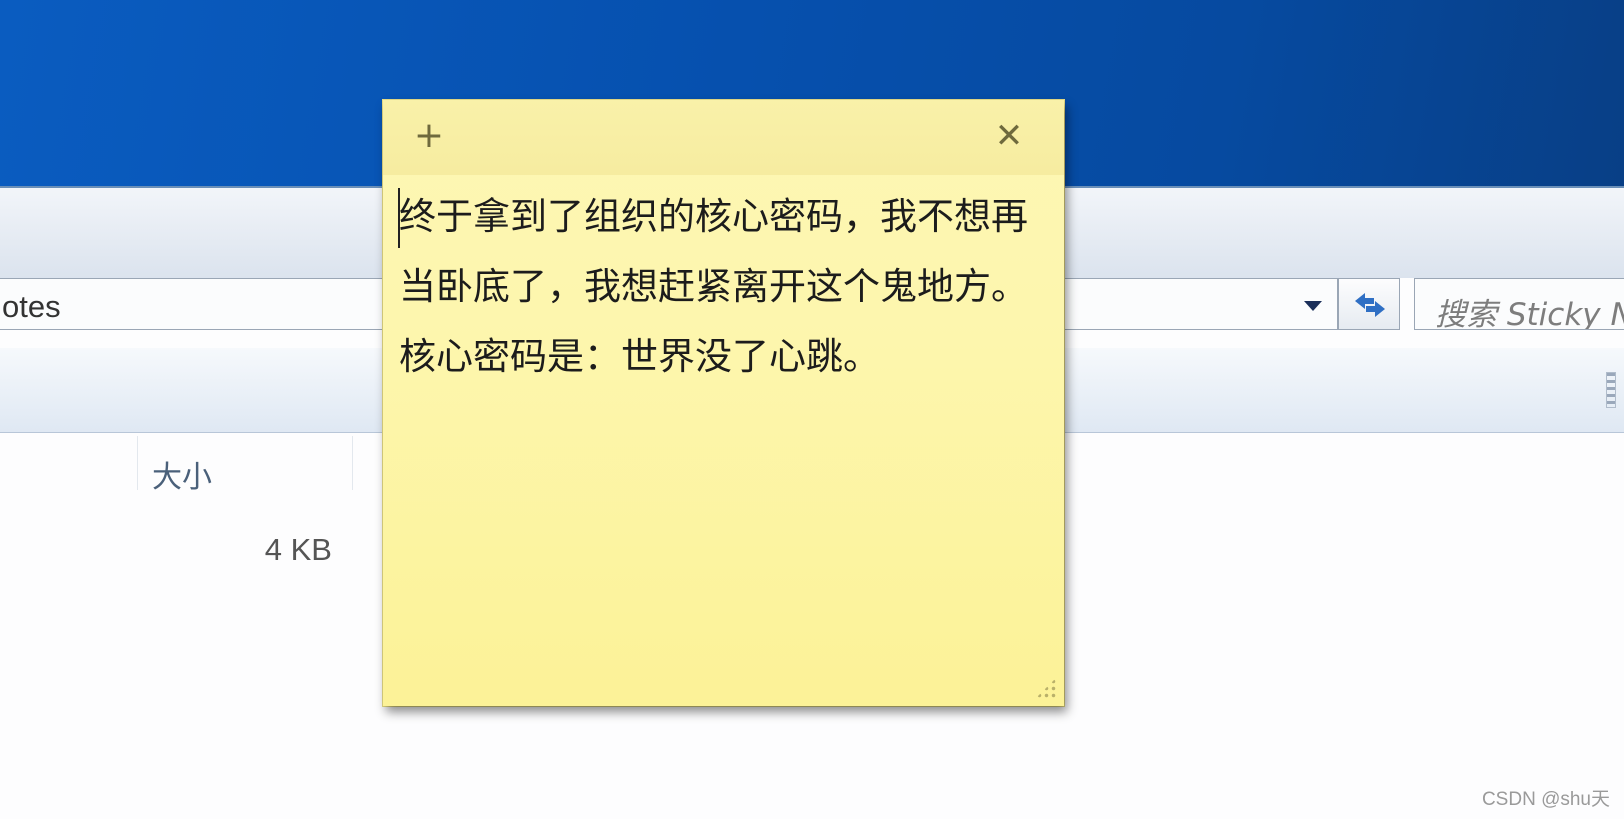  What do you see at coordinates (1529, 313) in the screenshot?
I see `search-placeholder: 搜索 Sticky N` at bounding box center [1529, 313].